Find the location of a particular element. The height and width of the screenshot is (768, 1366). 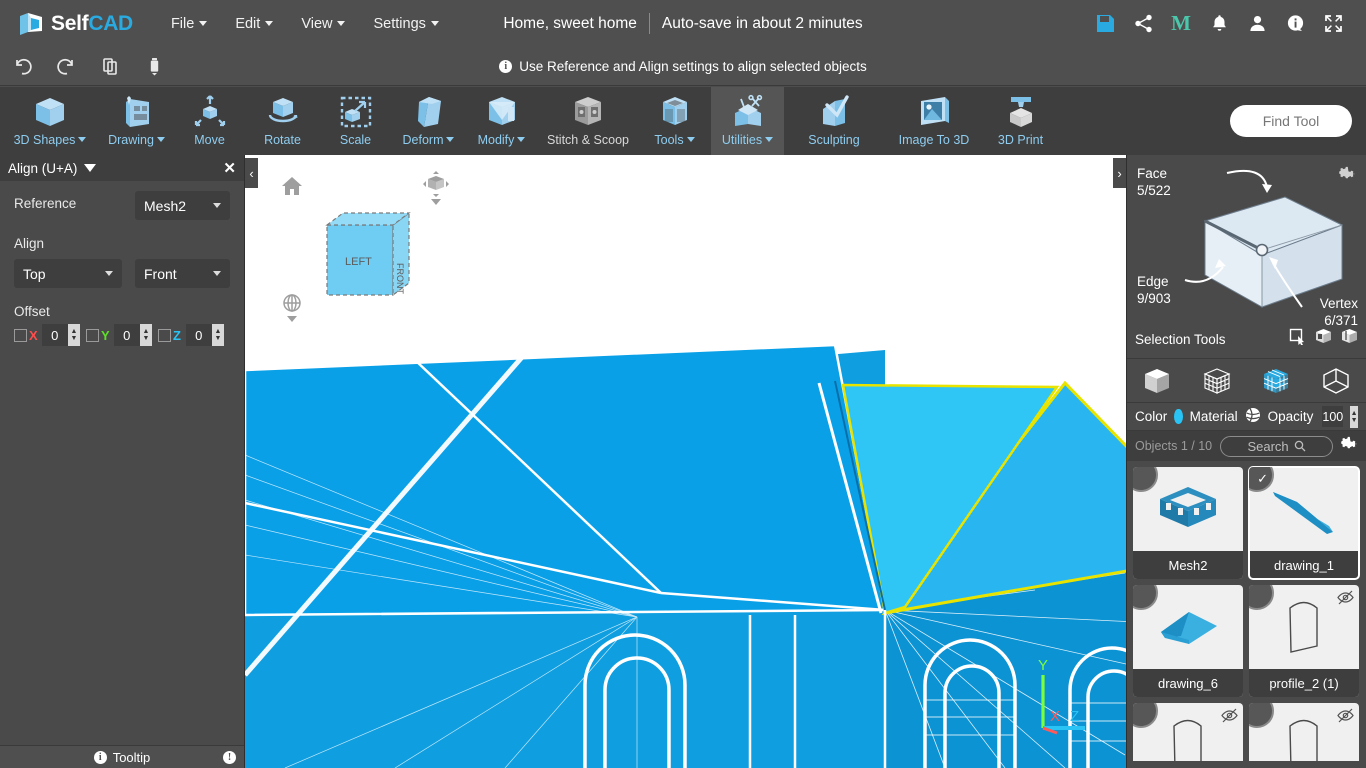

wireframe-mode-icon is located at coordinates (1217, 381).